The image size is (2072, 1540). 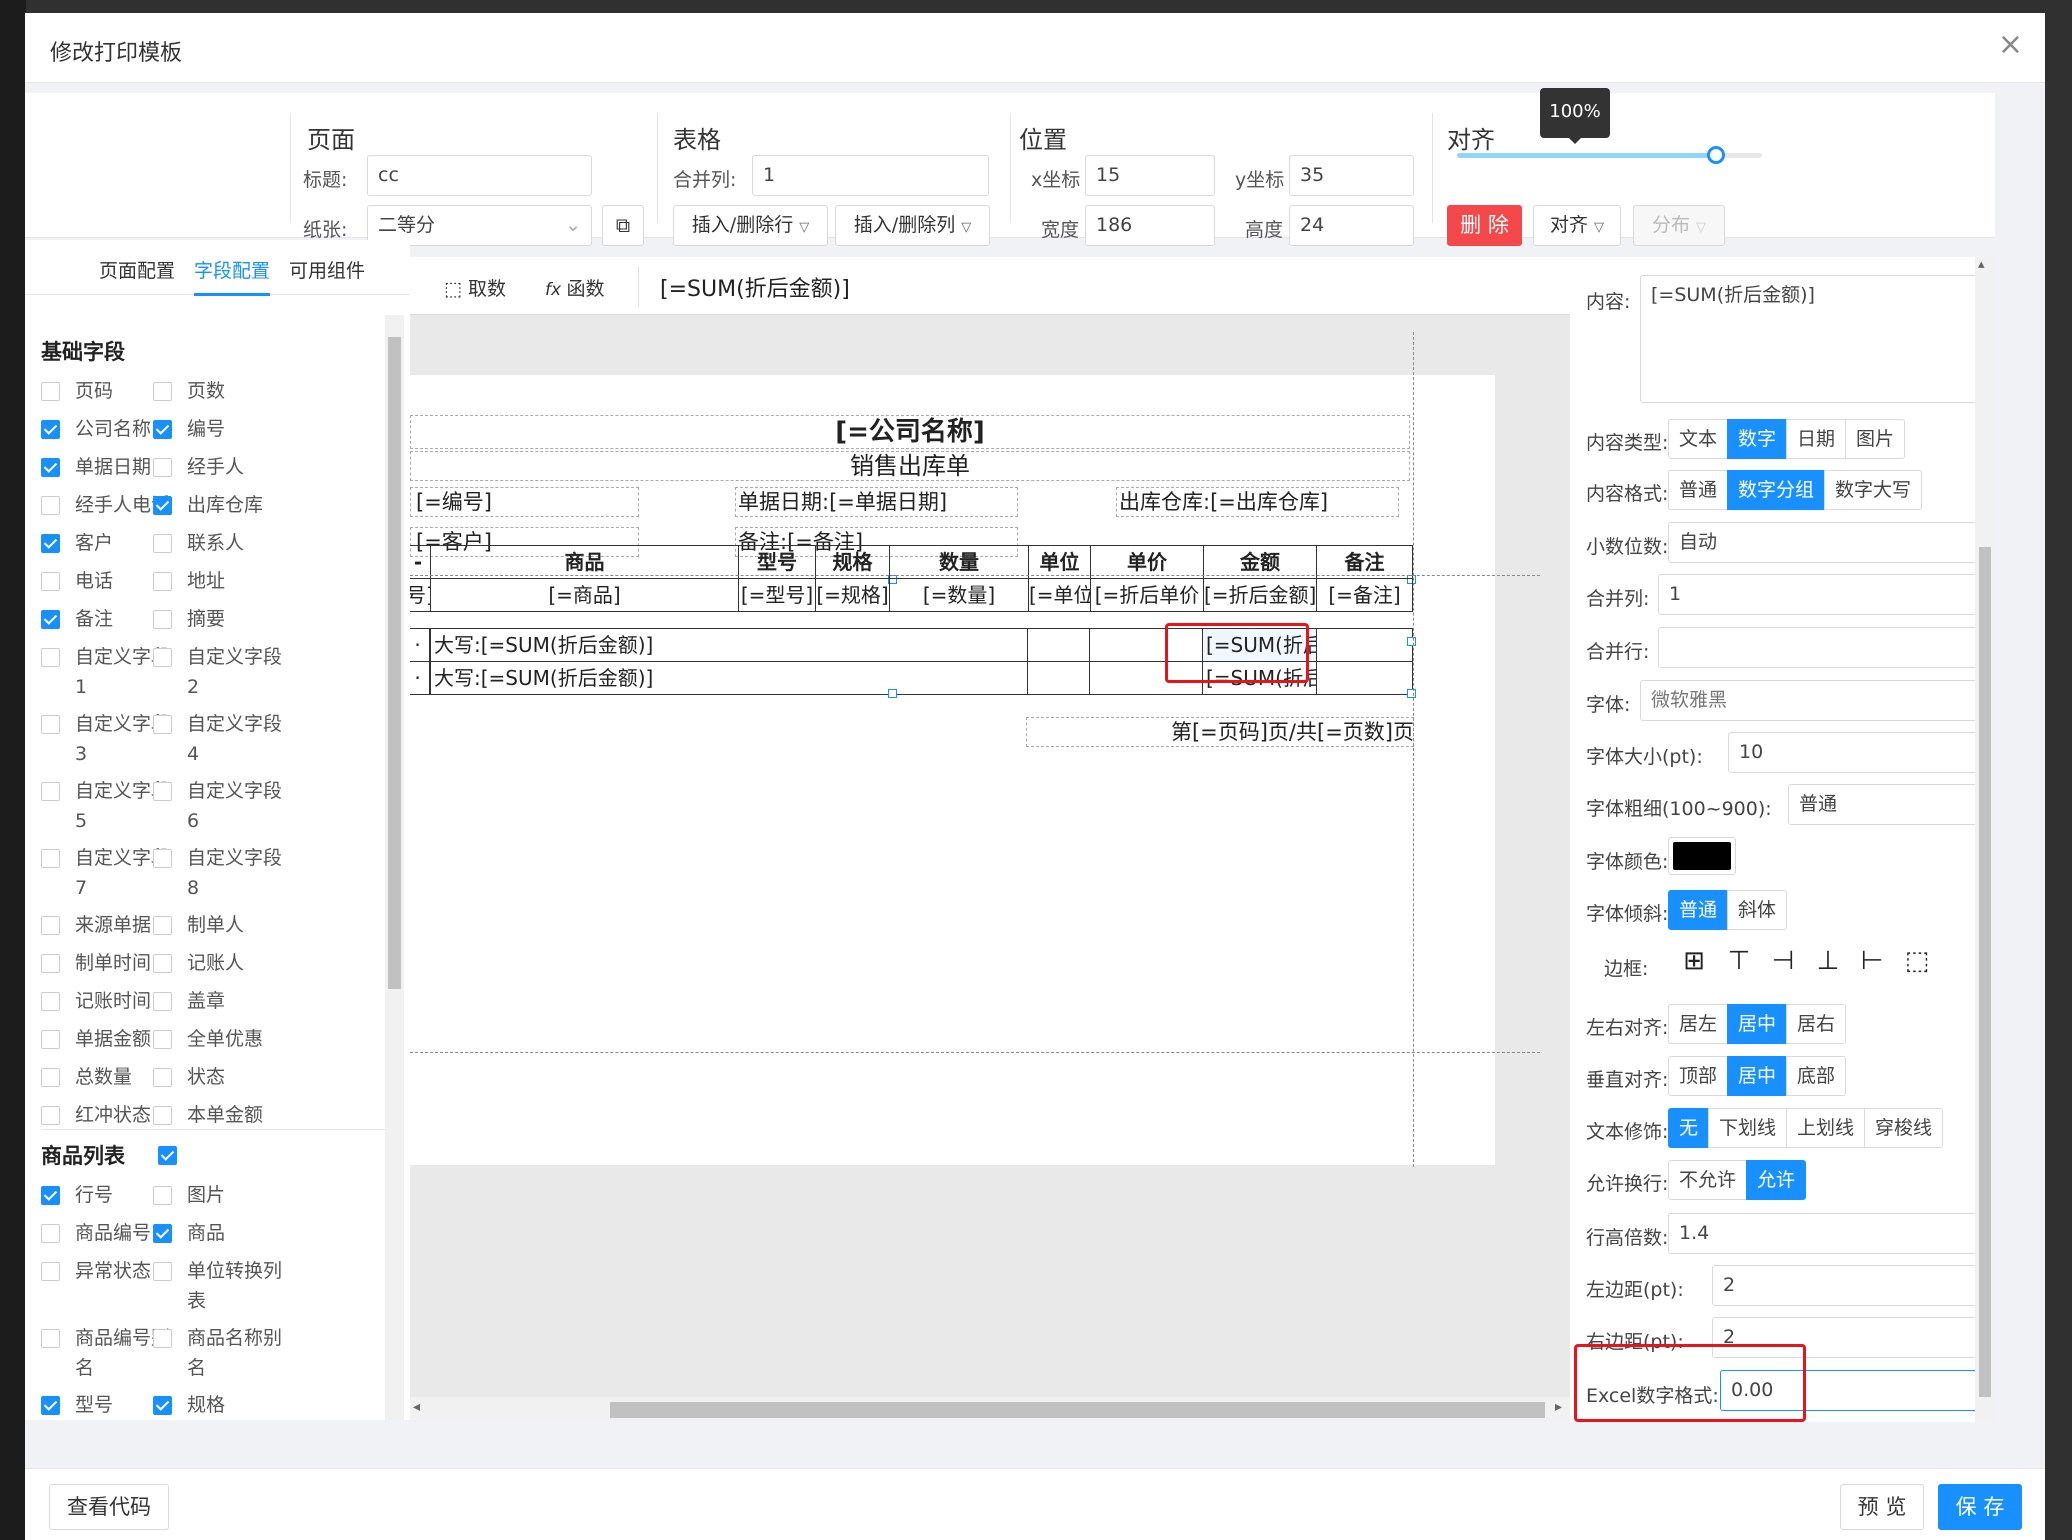 What do you see at coordinates (1708, 1180) in the screenshot?
I see `segment-option: 不允许` at bounding box center [1708, 1180].